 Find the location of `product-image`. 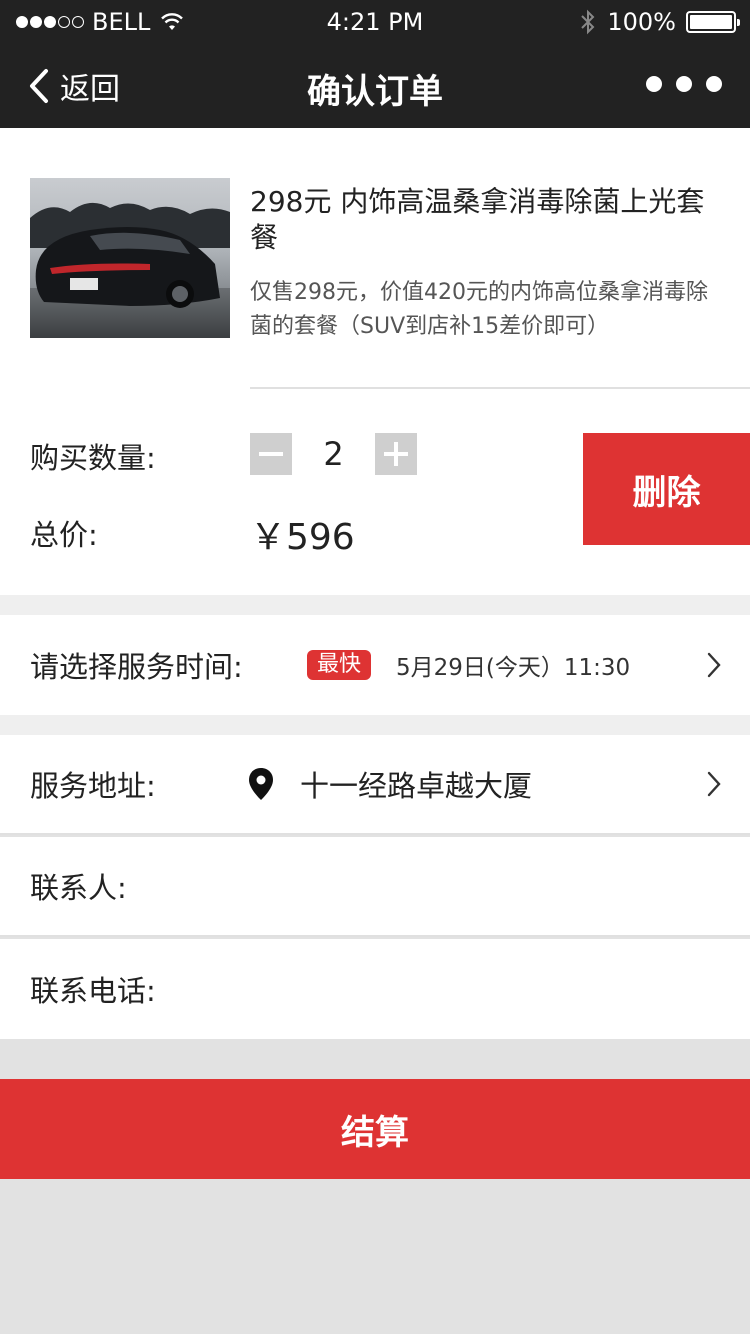

product-image is located at coordinates (130, 258).